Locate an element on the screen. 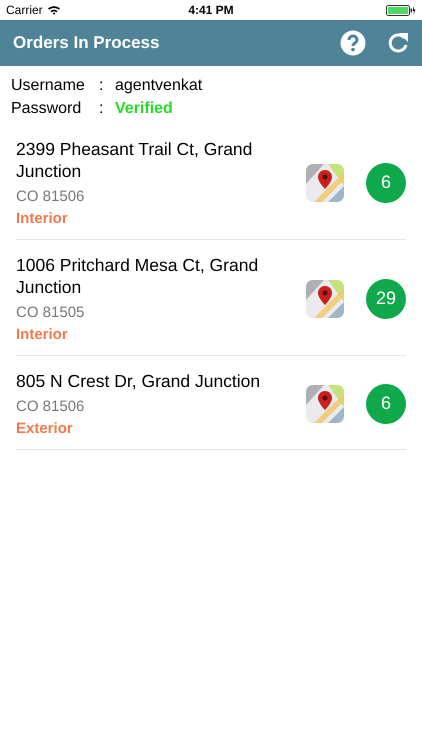 The image size is (422, 750). field-value: agentvenkat is located at coordinates (158, 86).